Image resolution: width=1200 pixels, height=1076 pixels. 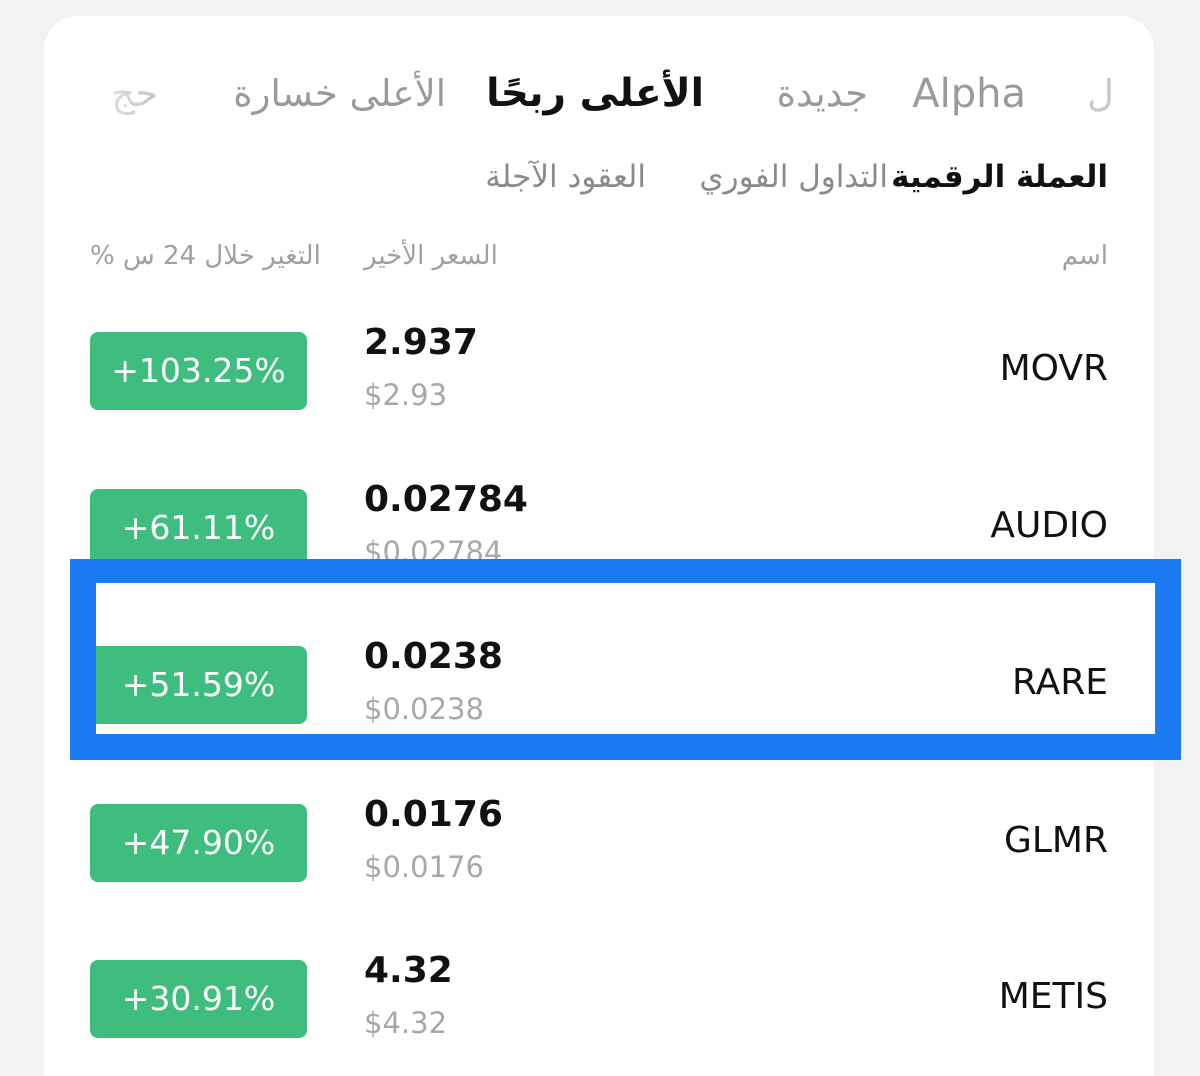 I want to click on coin-symbol: GLMR, so click(x=1055, y=840).